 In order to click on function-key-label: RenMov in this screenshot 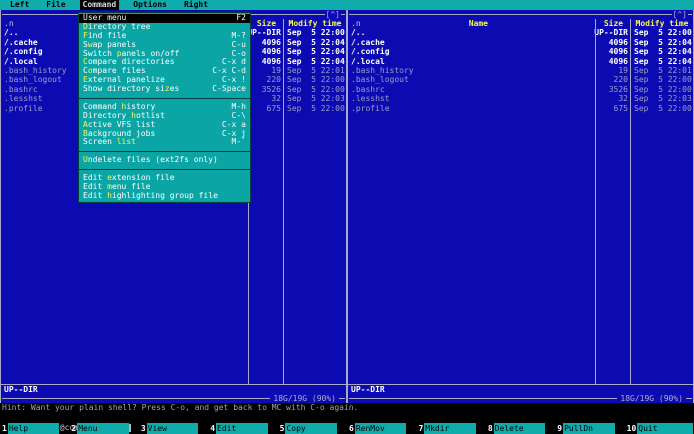, I will do `click(380, 428)`.